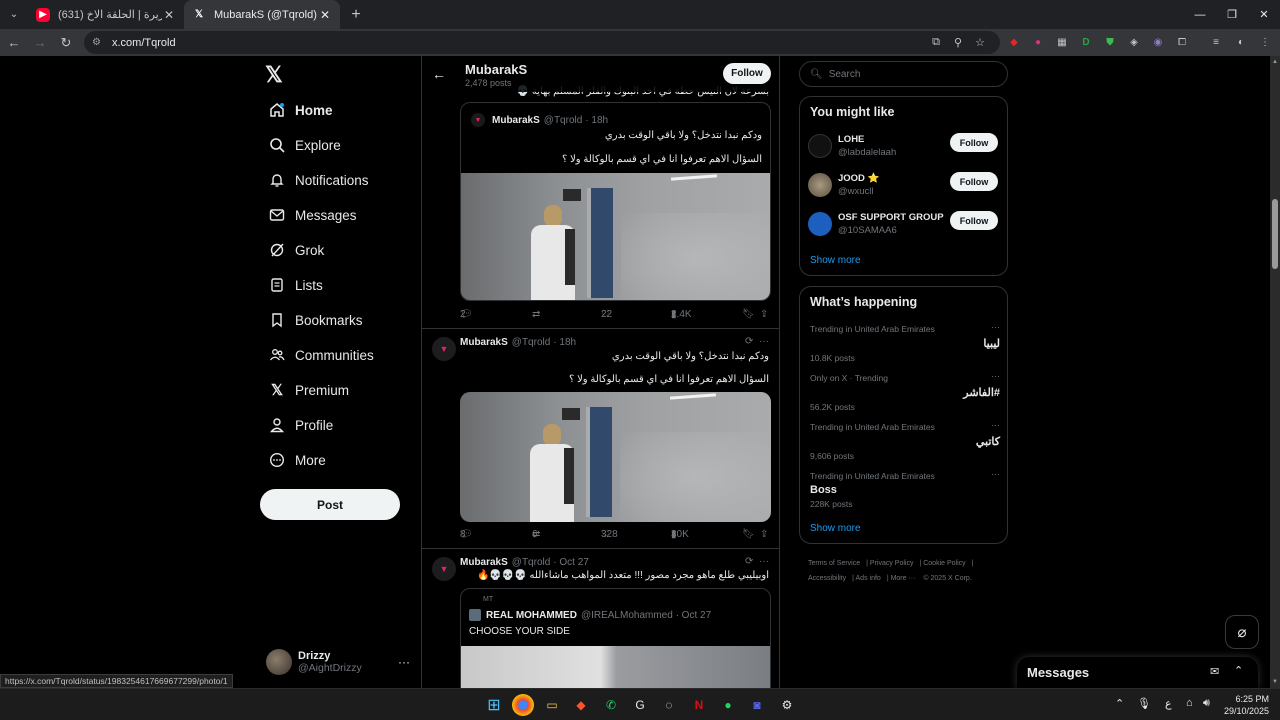 The height and width of the screenshot is (720, 1280). I want to click on expand-icon: ⌃, so click(1238, 670).